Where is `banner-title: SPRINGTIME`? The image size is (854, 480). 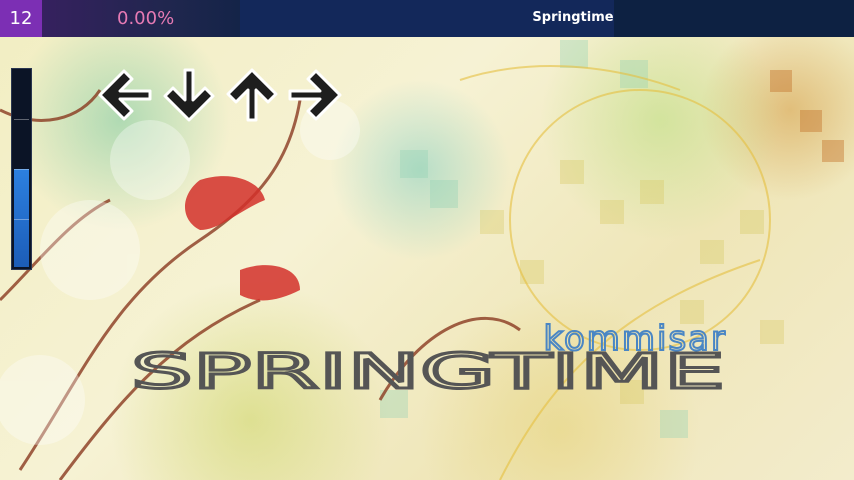 banner-title: SPRINGTIME is located at coordinates (428, 372).